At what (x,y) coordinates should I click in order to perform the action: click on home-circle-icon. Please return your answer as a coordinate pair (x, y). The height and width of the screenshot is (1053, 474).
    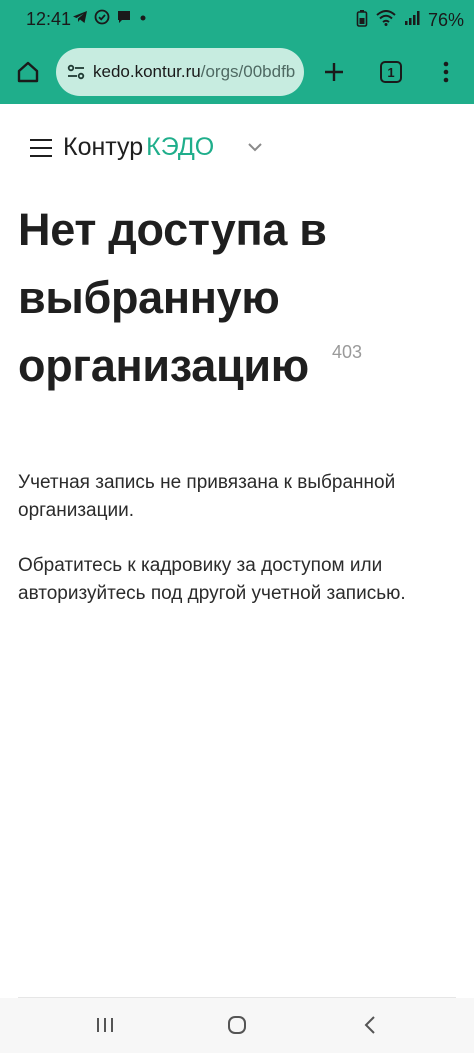
    Looking at the image, I should click on (237, 1025).